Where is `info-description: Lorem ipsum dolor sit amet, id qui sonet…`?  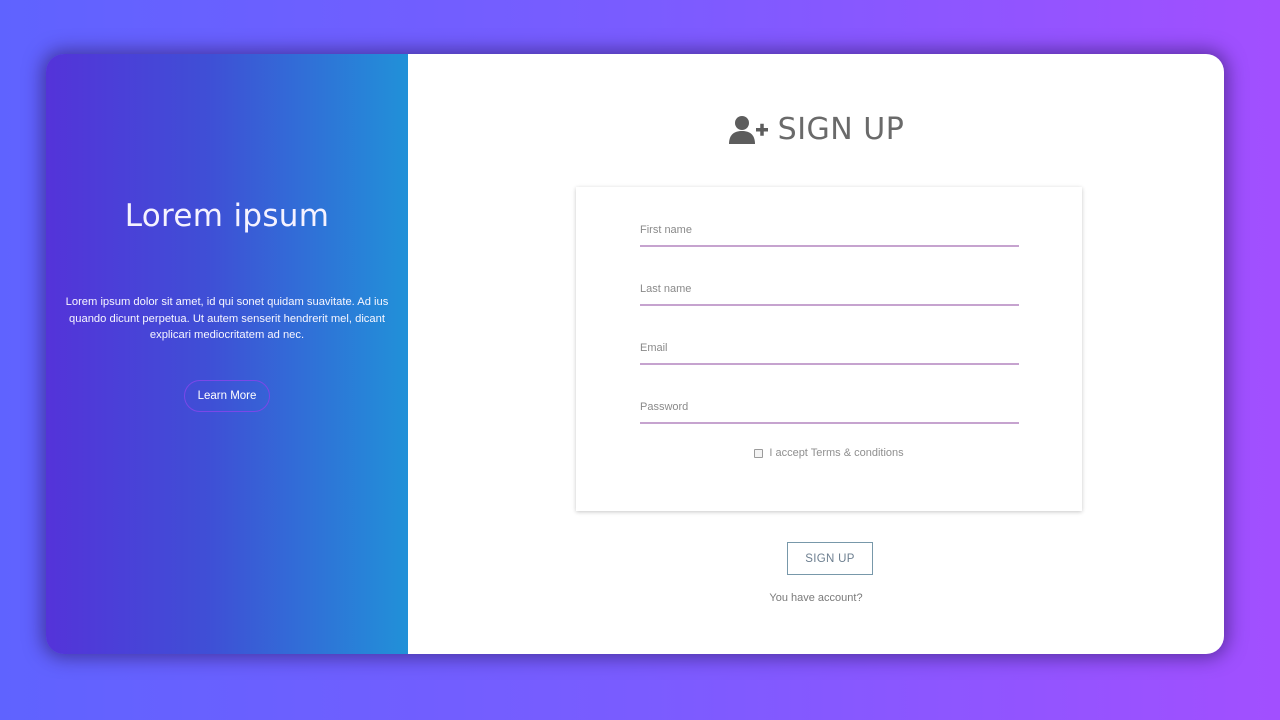 info-description: Lorem ipsum dolor sit amet, id qui sonet… is located at coordinates (227, 318).